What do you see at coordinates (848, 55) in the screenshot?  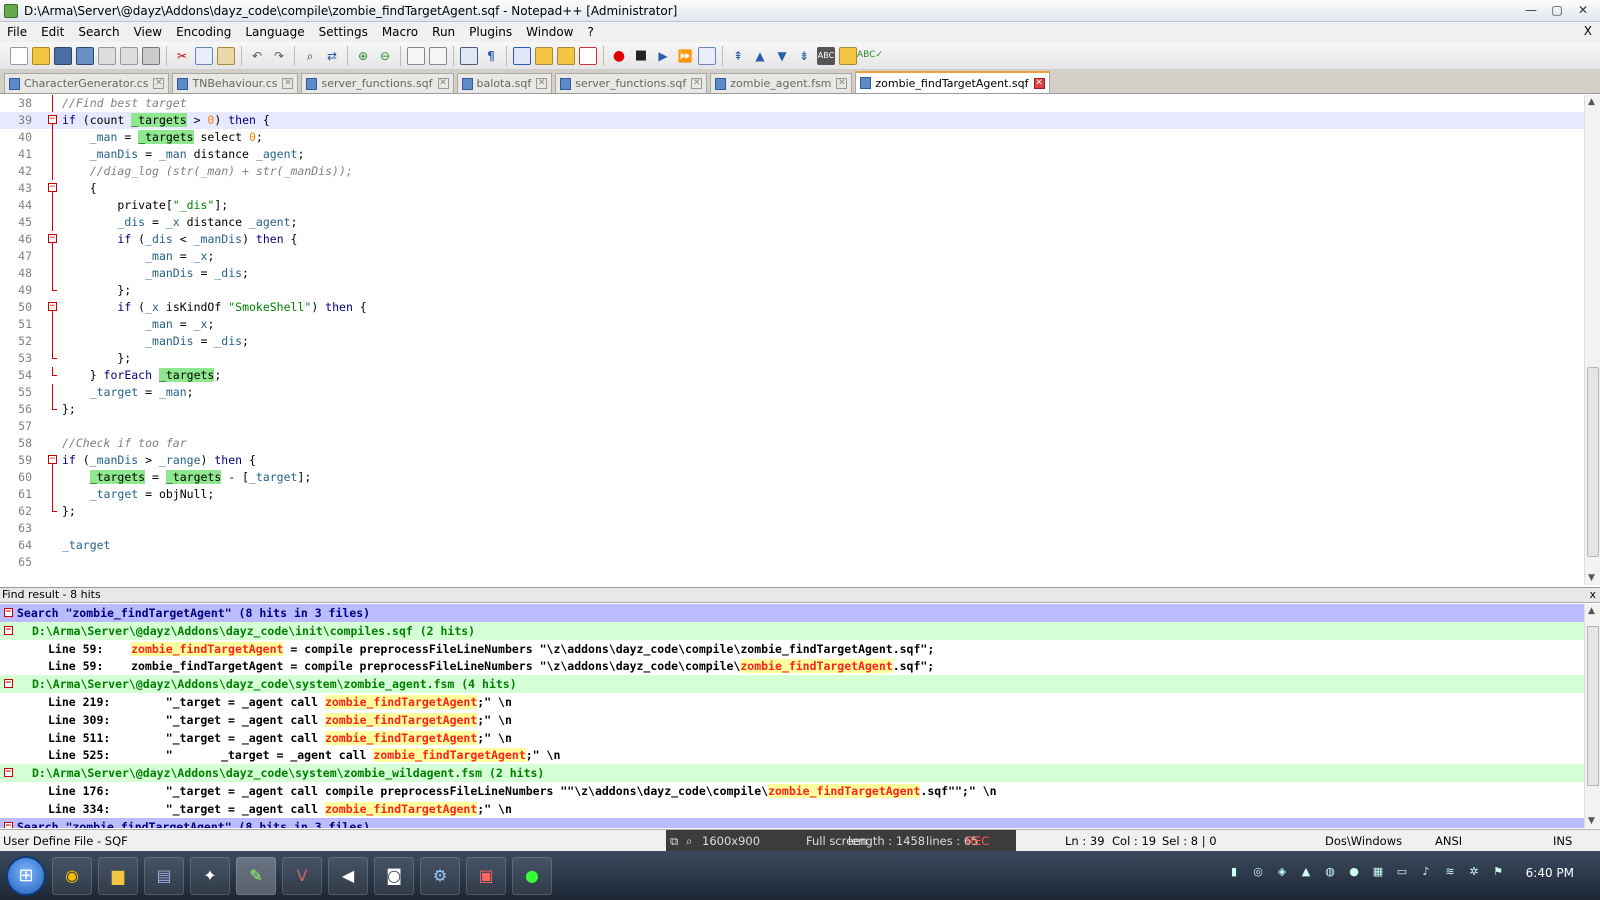 I see `spell-check-settings-icon` at bounding box center [848, 55].